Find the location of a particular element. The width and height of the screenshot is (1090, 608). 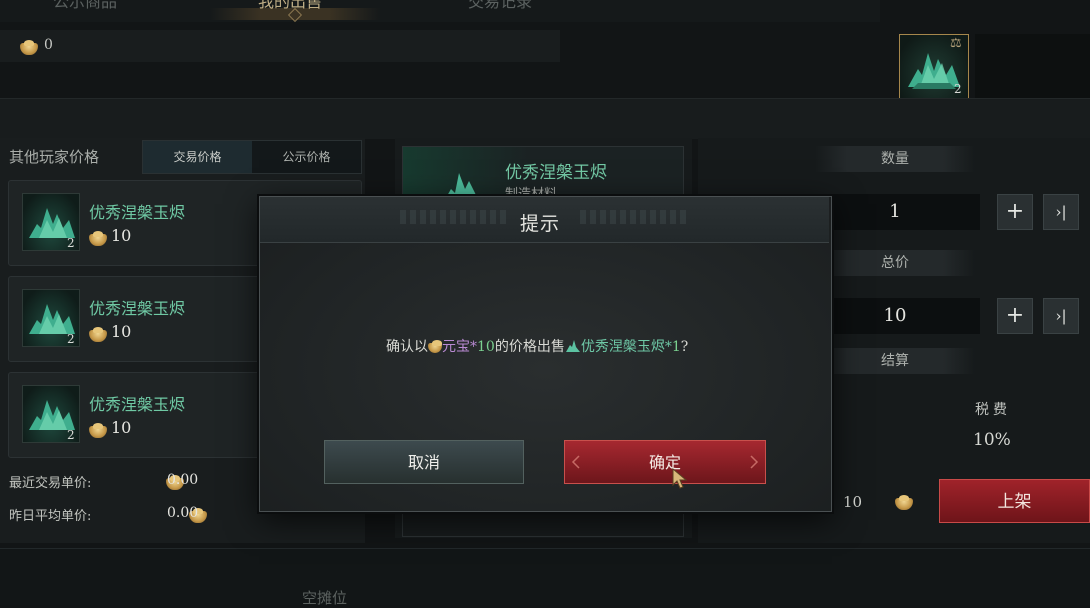

mouse-cursor-icon is located at coordinates (680, 478).